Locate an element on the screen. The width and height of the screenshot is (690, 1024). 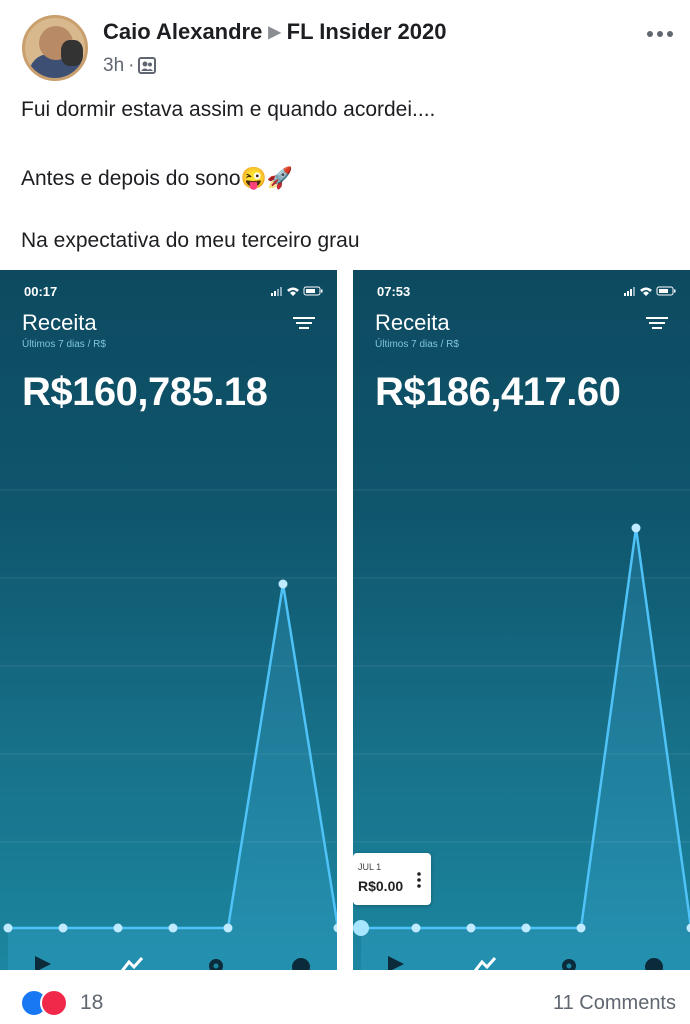
arrow-right-icon: ▶ is located at coordinates (274, 32).